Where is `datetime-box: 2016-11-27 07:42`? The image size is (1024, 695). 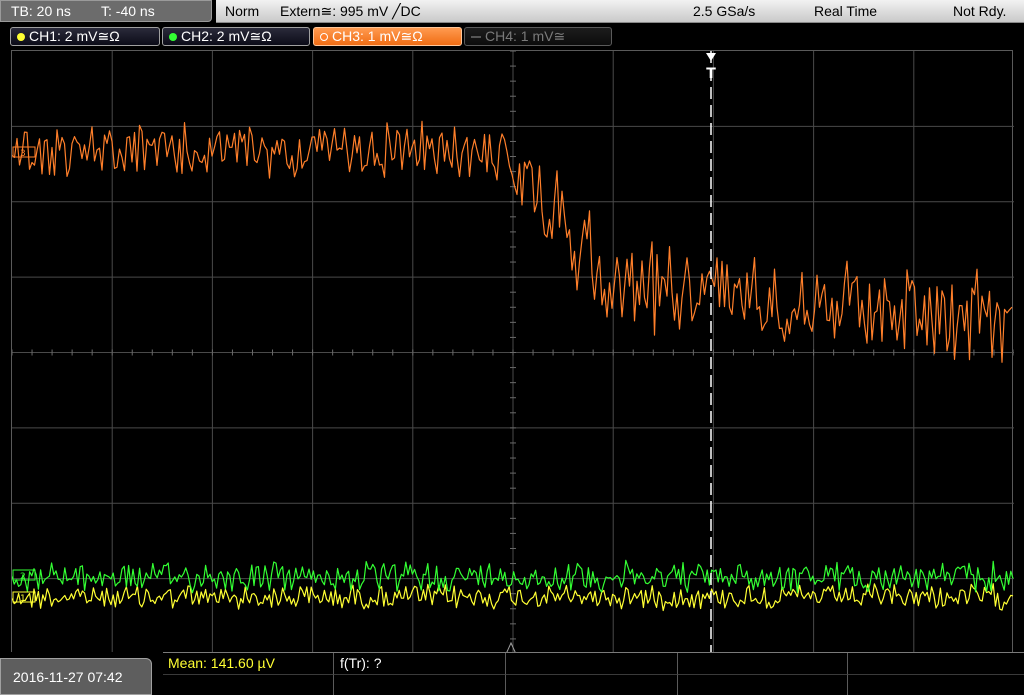
datetime-box: 2016-11-27 07:42 is located at coordinates (76, 676).